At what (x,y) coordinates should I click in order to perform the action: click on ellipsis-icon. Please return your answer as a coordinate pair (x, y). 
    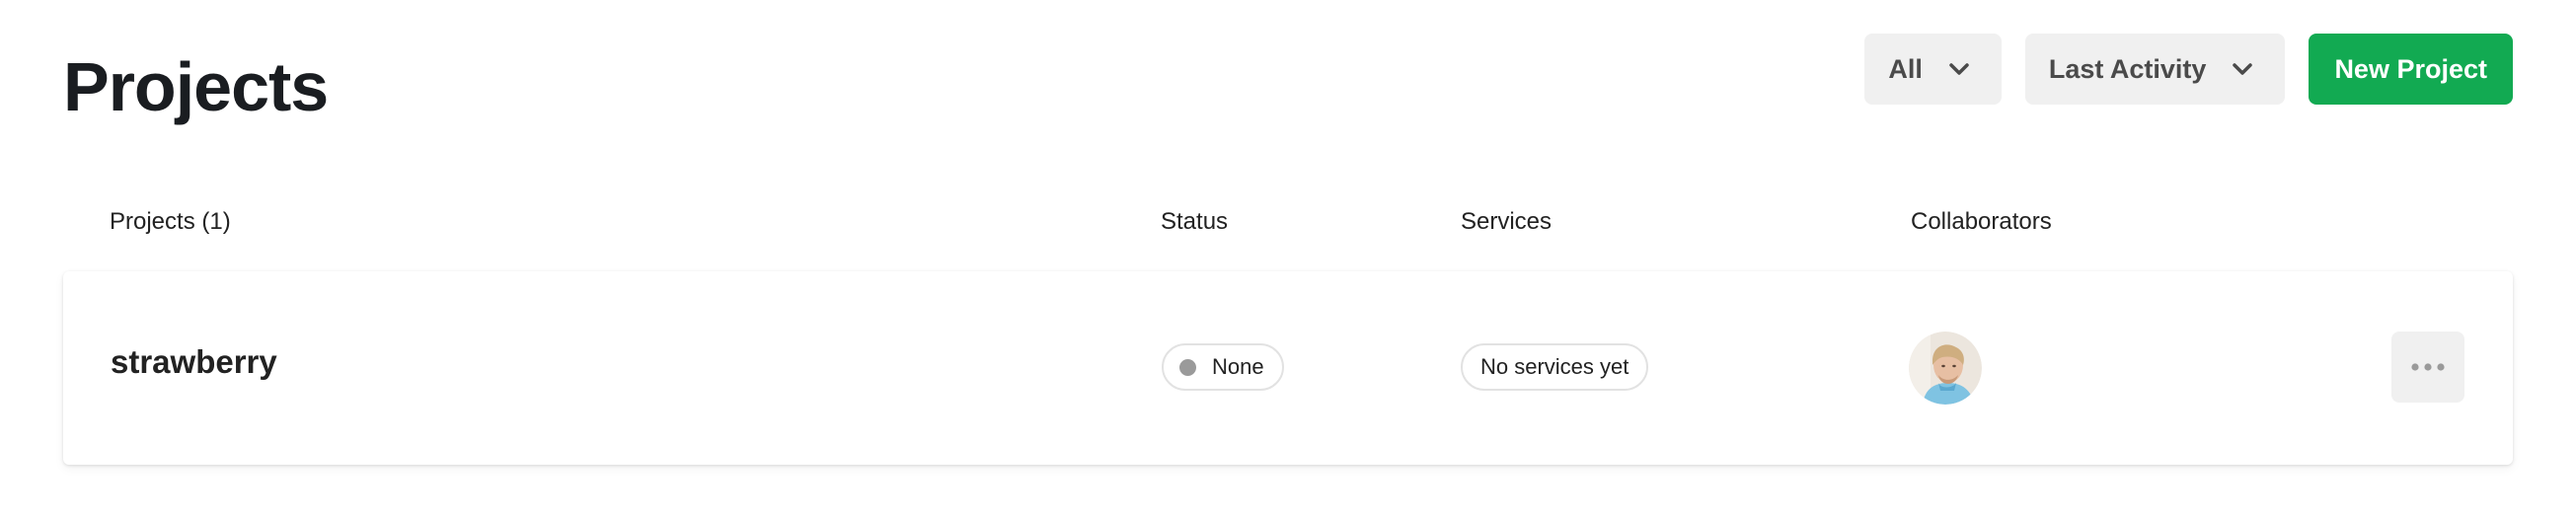
    Looking at the image, I should click on (2428, 367).